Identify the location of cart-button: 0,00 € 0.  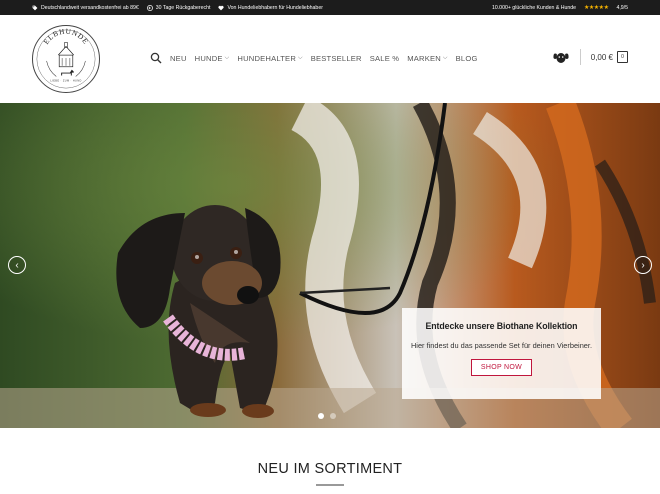
(609, 57).